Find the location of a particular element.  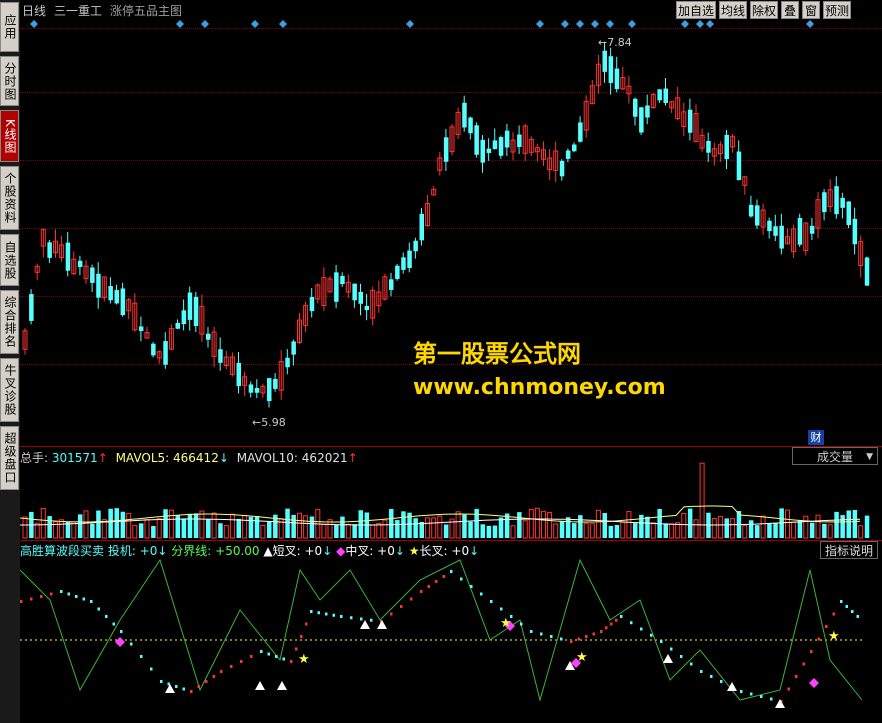

finance-badge: 财 is located at coordinates (816, 437).